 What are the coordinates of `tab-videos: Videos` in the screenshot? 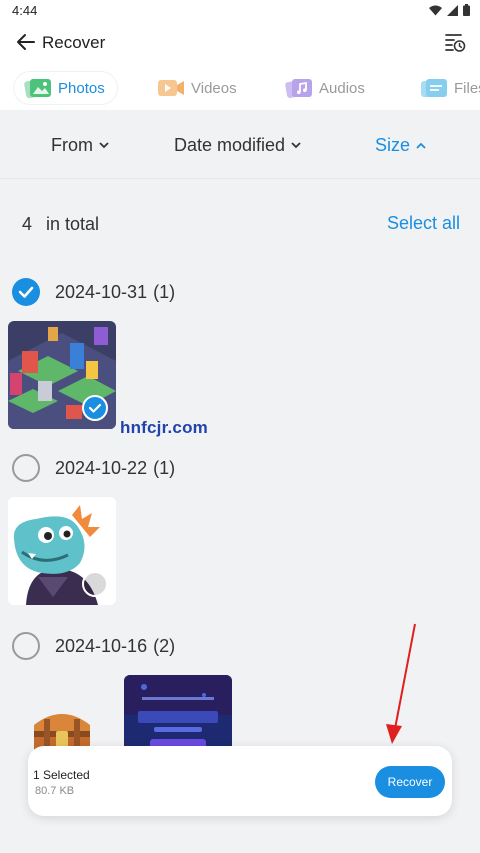 It's located at (197, 88).